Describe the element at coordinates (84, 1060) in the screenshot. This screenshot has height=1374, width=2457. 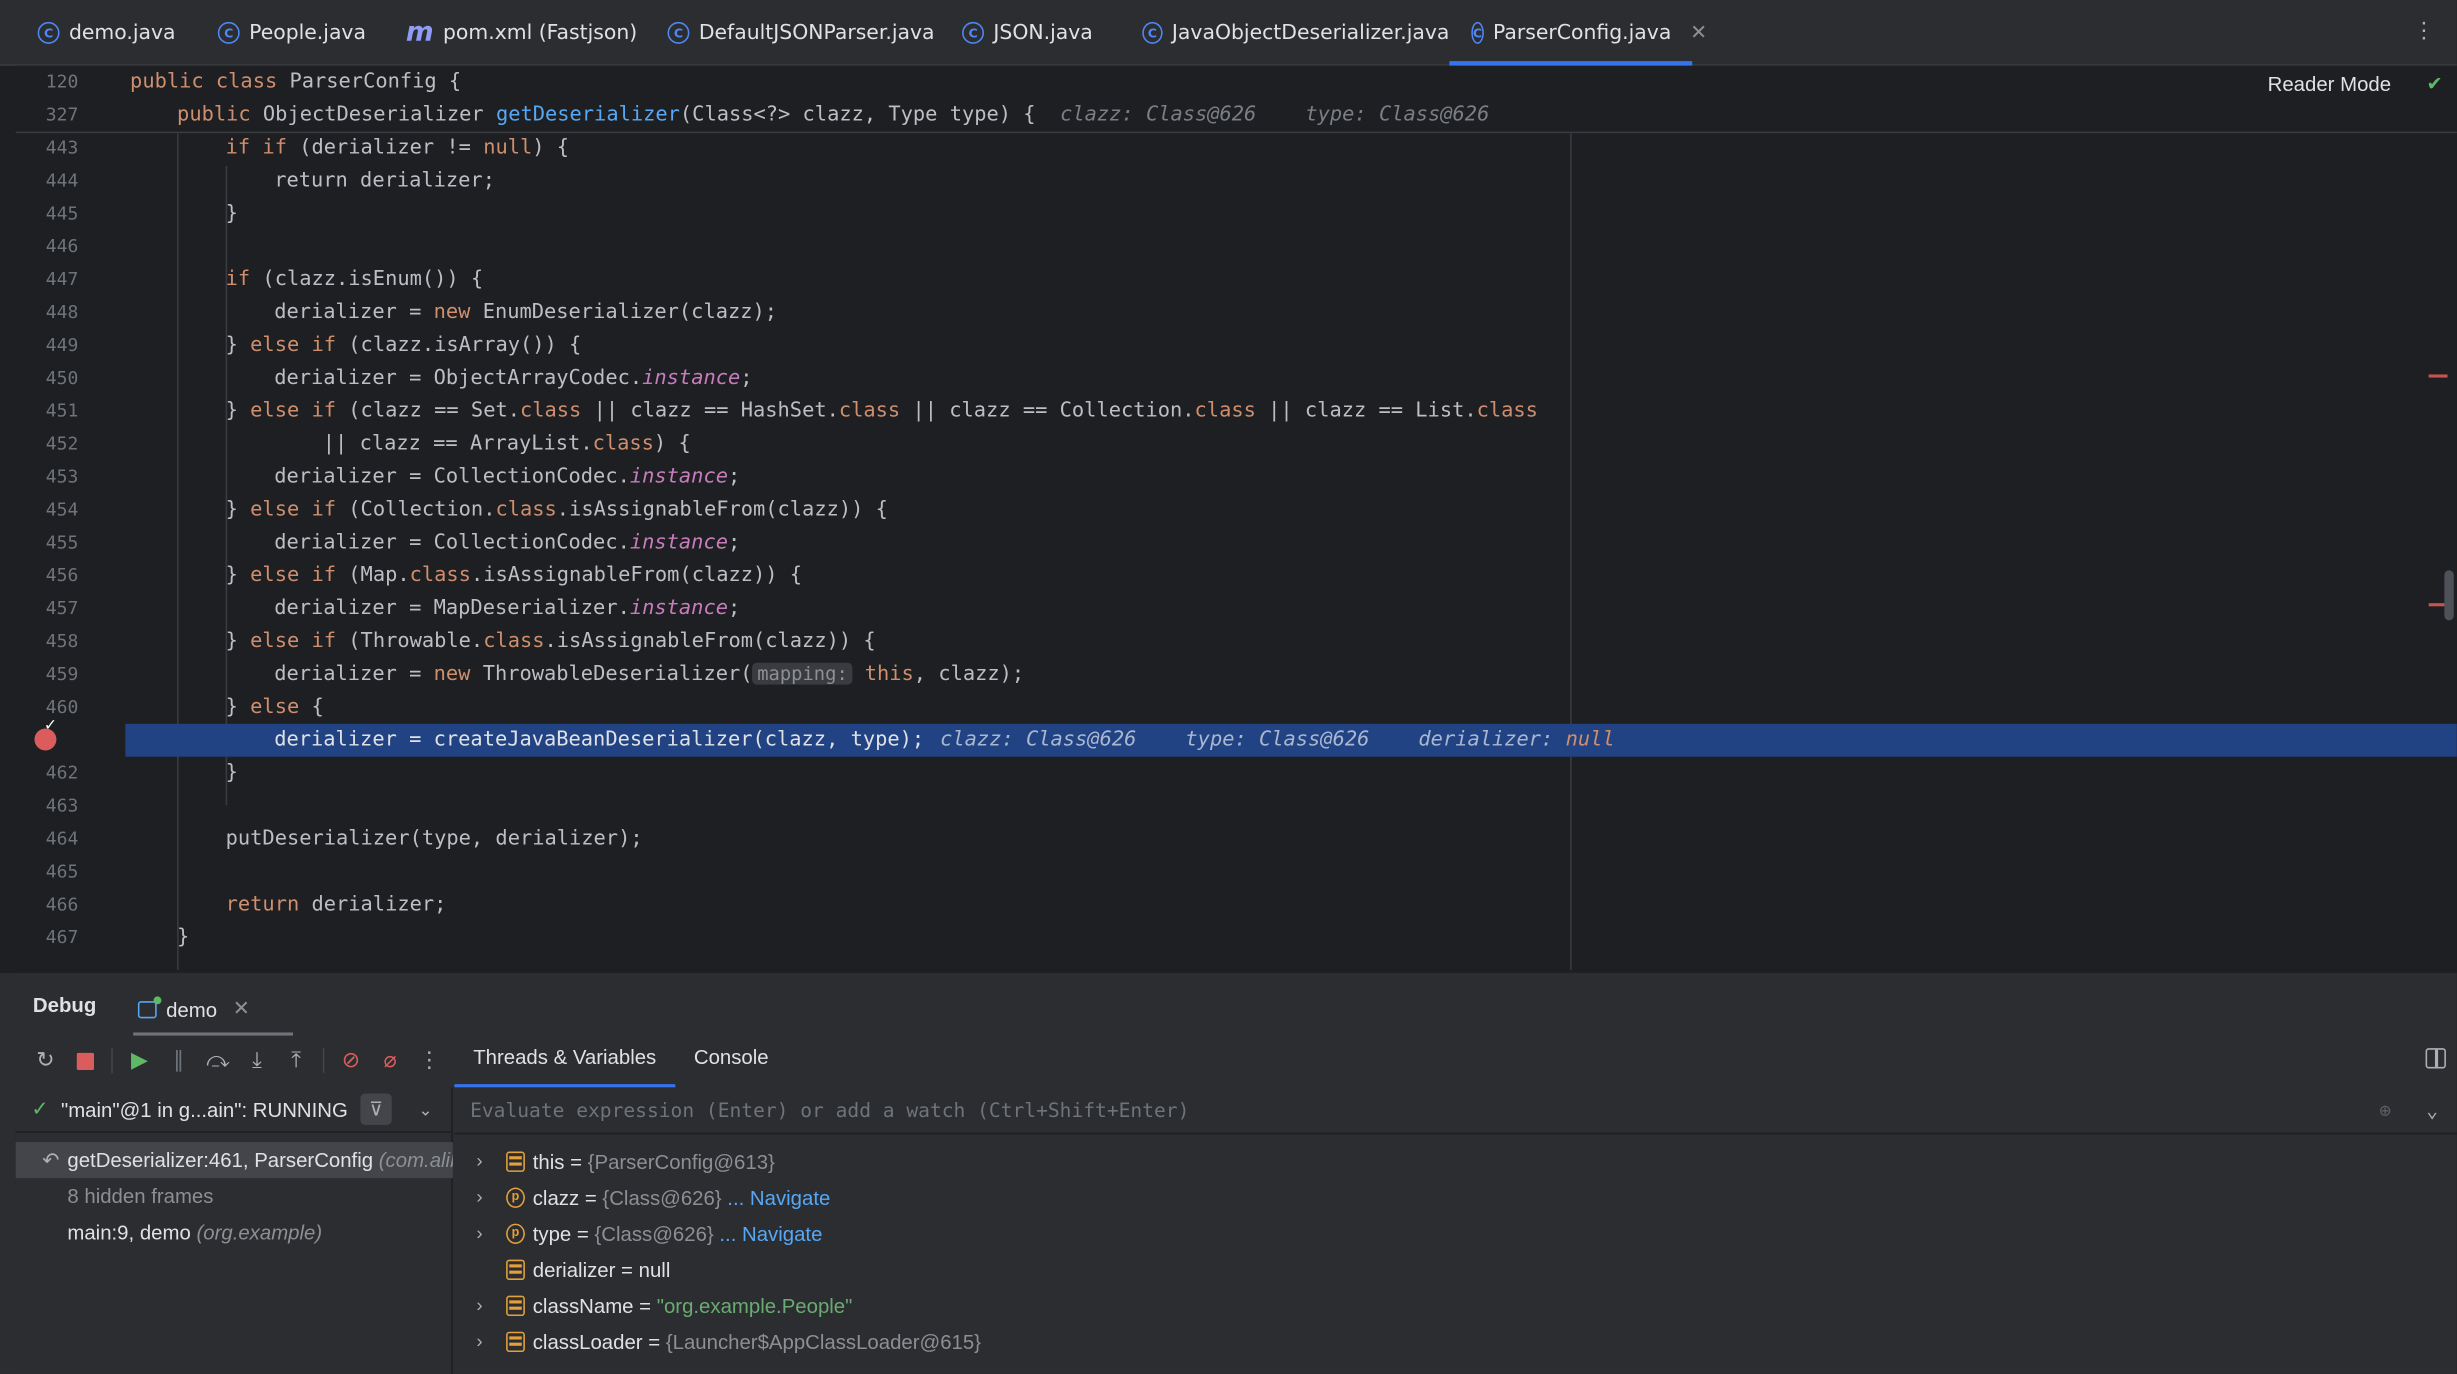
I see `stop-icon` at that location.